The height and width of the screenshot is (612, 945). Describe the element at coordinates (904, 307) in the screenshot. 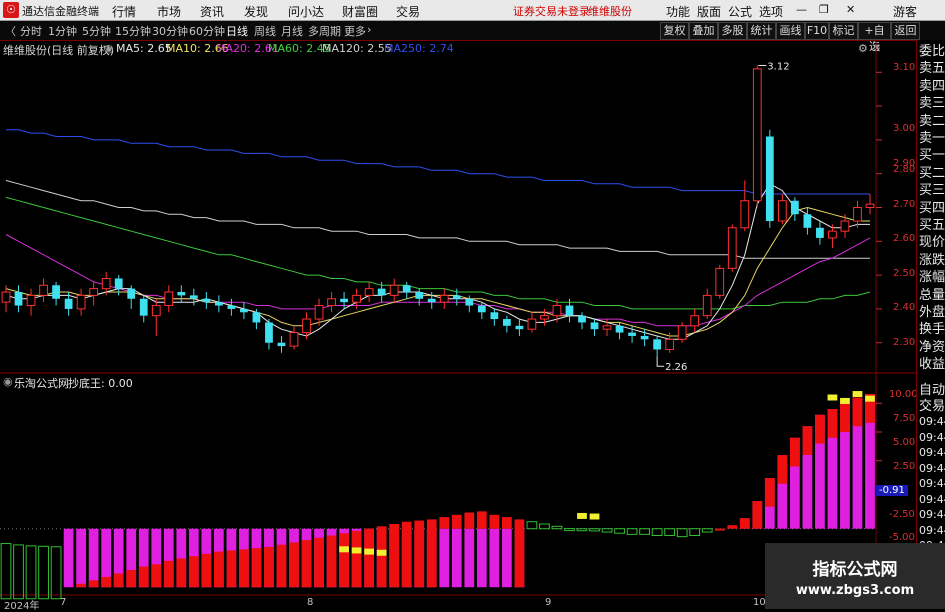

I see `y-tick: 2.40` at that location.